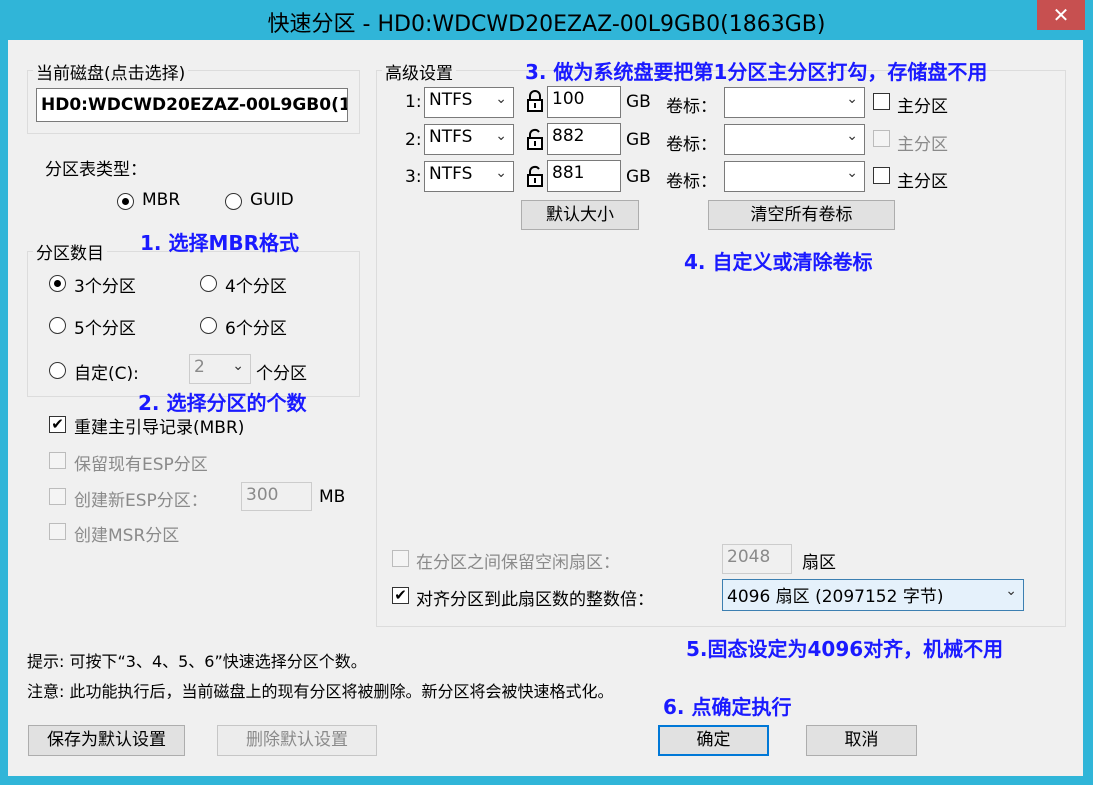  Describe the element at coordinates (584, 102) in the screenshot. I see `partition-size-input: 100` at that location.